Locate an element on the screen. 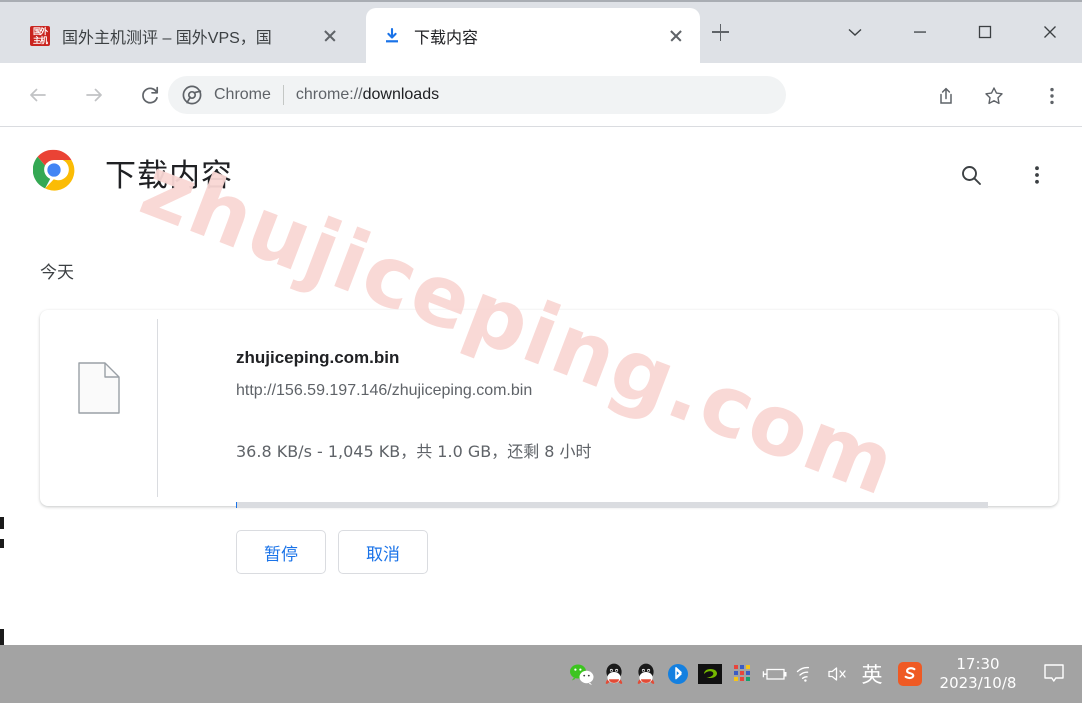  ime-indicator: 英 is located at coordinates (872, 674).